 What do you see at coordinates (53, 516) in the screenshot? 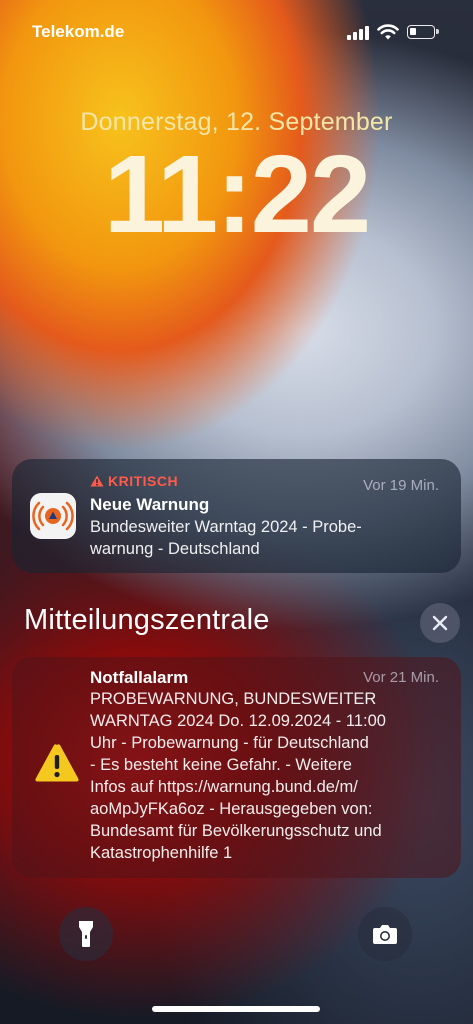
I see `nina-warning-app-icon` at bounding box center [53, 516].